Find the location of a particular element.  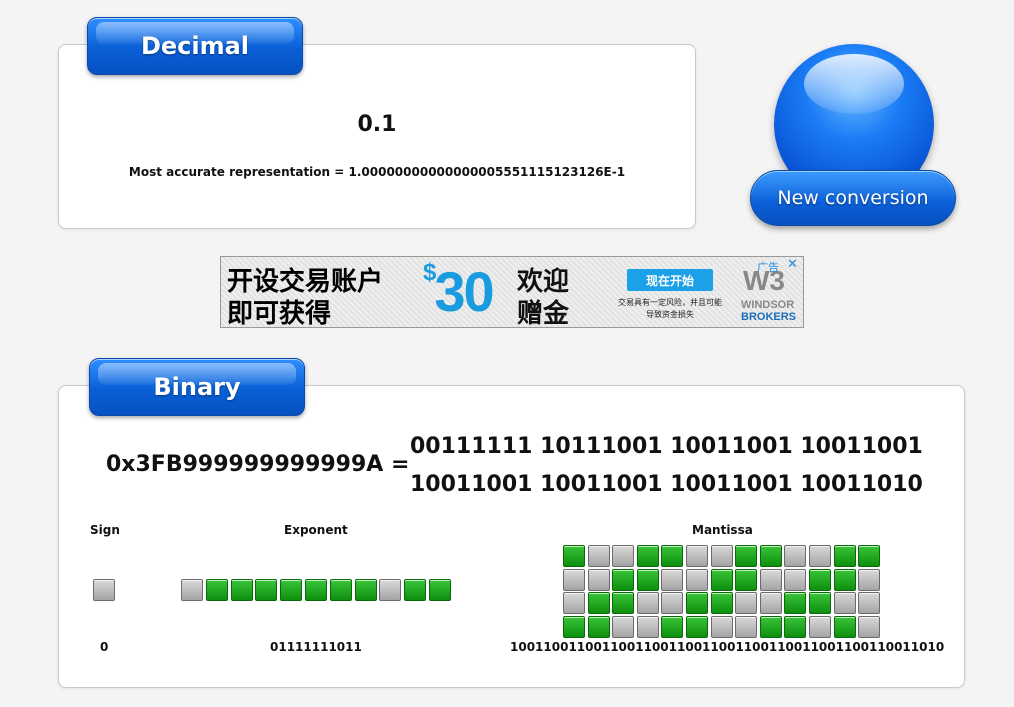

binary-tab: Binary is located at coordinates (197, 387).